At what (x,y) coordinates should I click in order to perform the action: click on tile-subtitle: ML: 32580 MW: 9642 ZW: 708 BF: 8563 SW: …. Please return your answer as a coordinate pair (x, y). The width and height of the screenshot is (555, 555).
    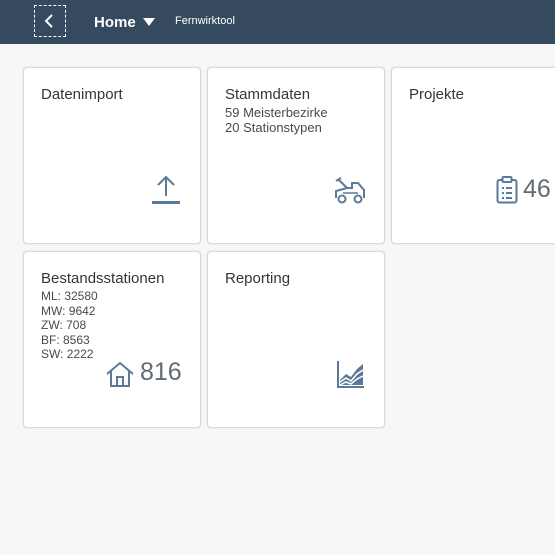
    Looking at the image, I should click on (69, 325).